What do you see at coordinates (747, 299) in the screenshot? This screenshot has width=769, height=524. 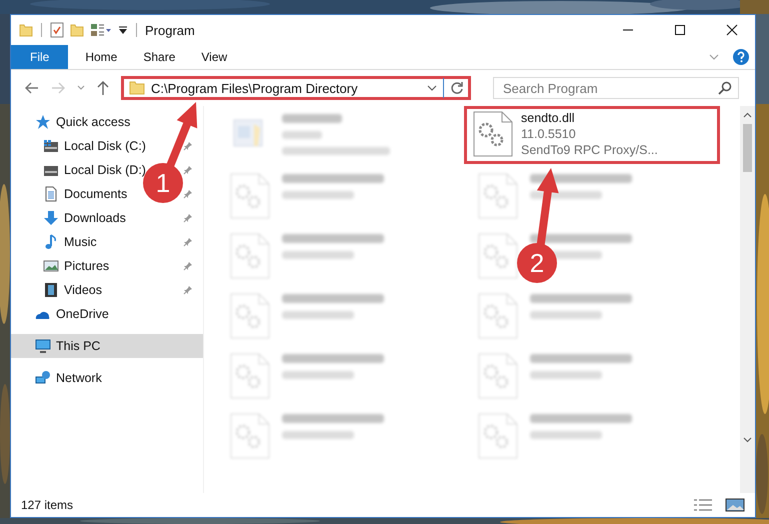 I see `scrollbar` at bounding box center [747, 299].